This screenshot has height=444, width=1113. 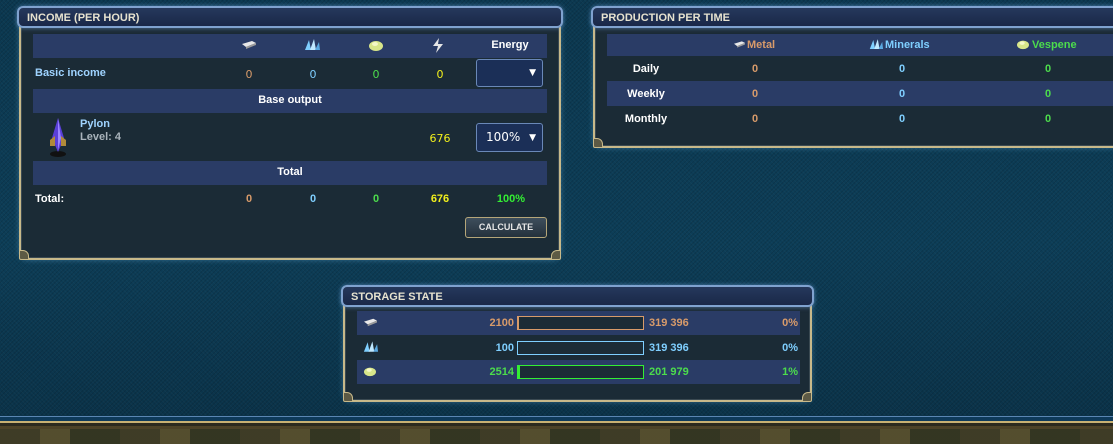 I want to click on income-title: INCOME (PER HOUR), so click(x=290, y=17).